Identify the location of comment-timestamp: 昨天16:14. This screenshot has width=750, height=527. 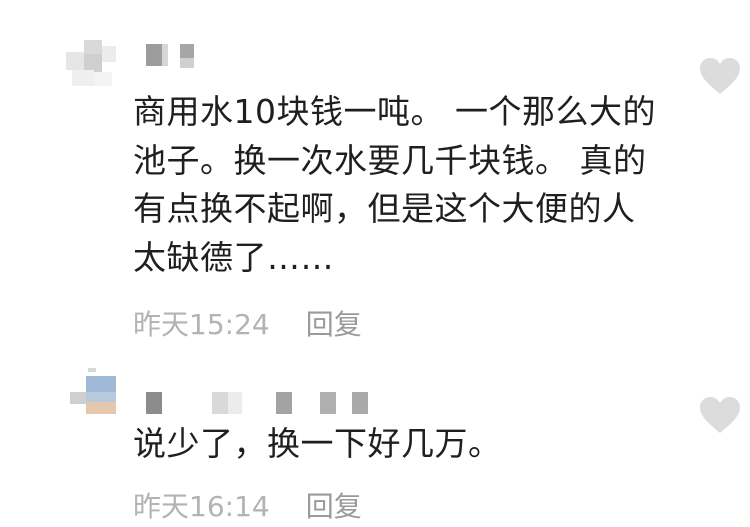
(201, 506).